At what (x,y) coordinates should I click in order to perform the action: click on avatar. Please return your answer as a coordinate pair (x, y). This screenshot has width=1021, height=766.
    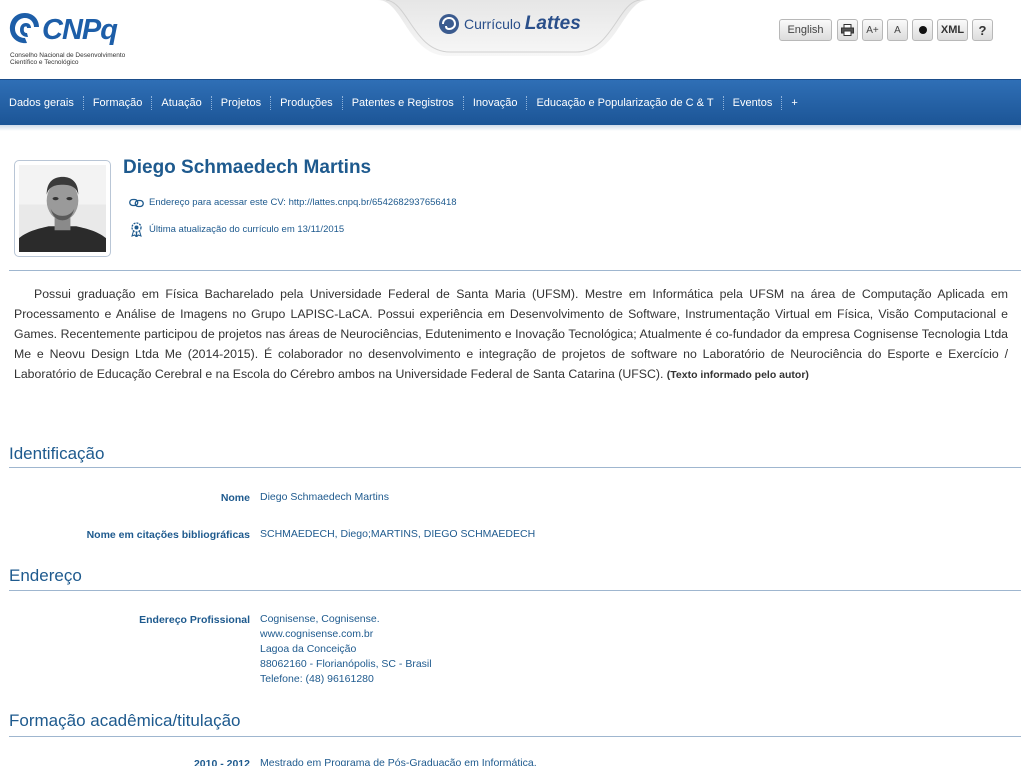
    Looking at the image, I should click on (62, 208).